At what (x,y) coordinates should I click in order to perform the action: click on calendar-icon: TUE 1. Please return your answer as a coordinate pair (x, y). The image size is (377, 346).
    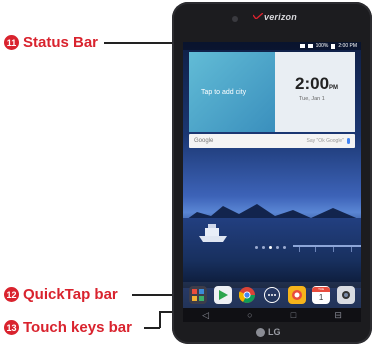
    Looking at the image, I should click on (321, 295).